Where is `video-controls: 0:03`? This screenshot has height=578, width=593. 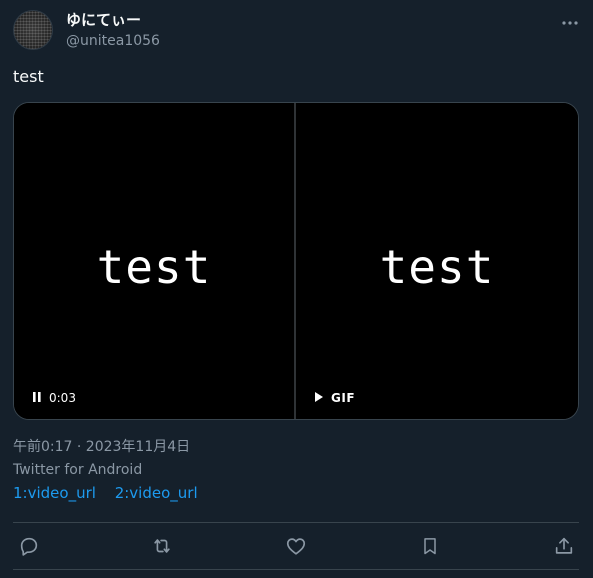 video-controls: 0:03 is located at coordinates (54, 398).